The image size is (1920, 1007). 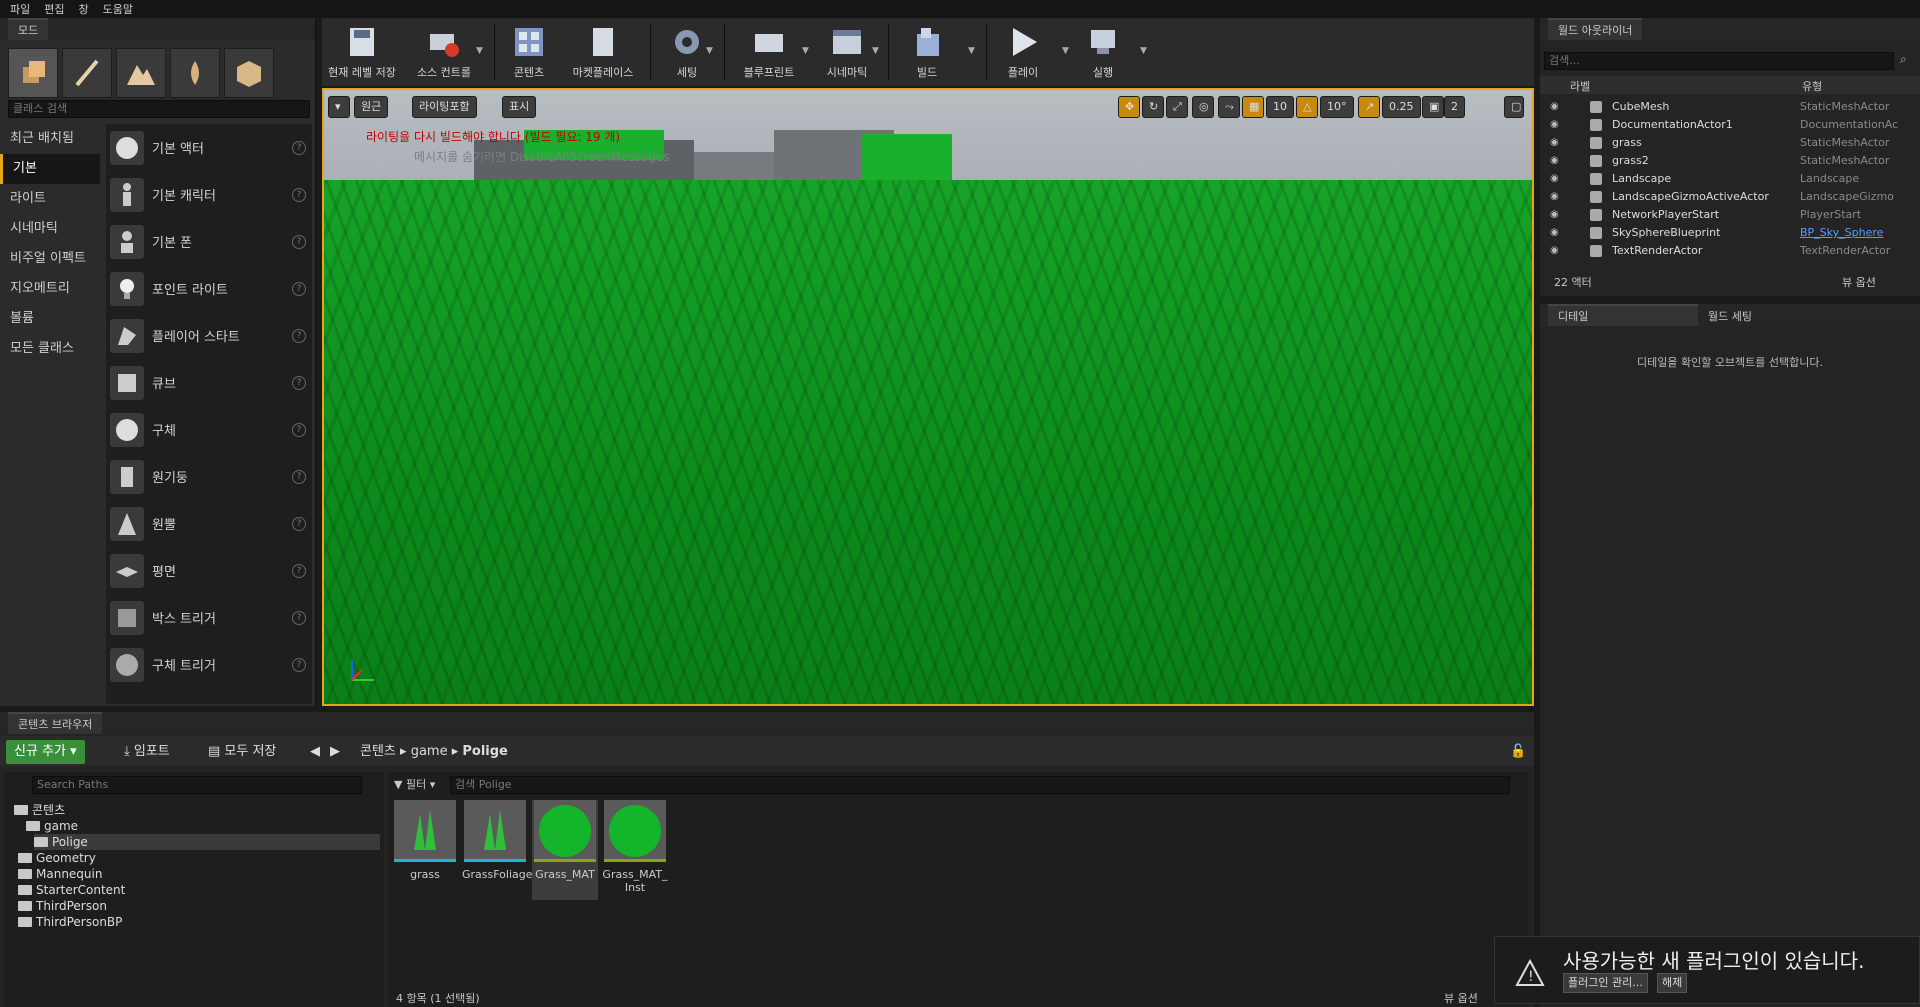 I want to click on menu-file: 파일, so click(x=20, y=9).